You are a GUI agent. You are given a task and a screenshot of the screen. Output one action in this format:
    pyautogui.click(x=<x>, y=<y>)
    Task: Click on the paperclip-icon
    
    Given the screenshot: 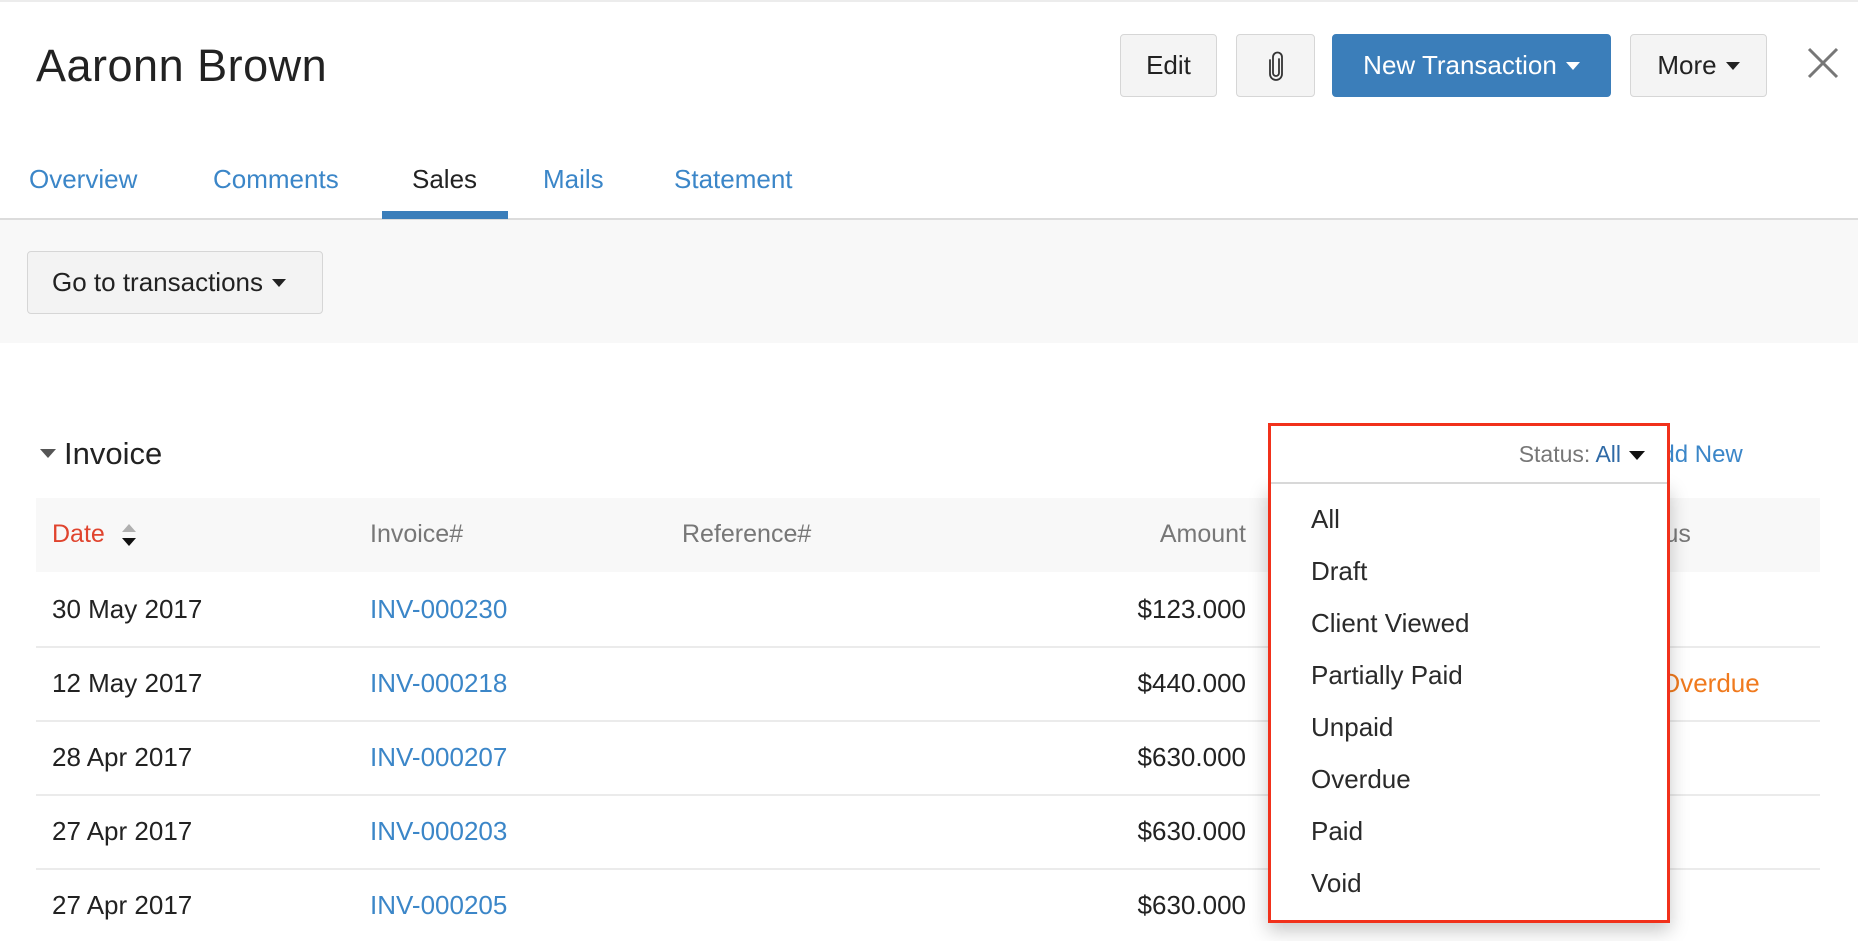 What is the action you would take?
    pyautogui.click(x=1275, y=66)
    